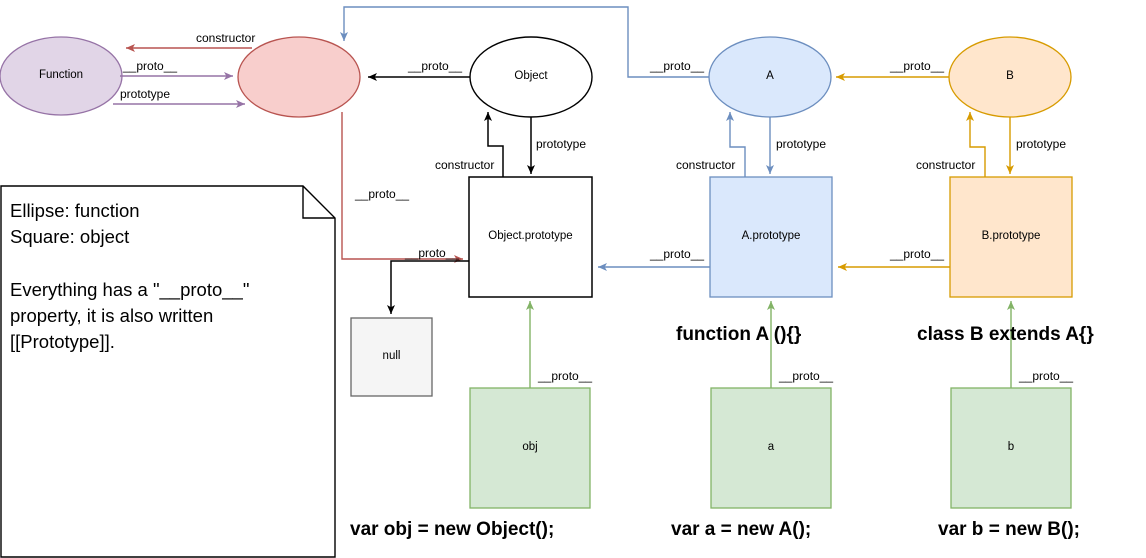  Describe the element at coordinates (130, 289) in the screenshot. I see `note-line-4: Everything has a "__proto__"` at that location.